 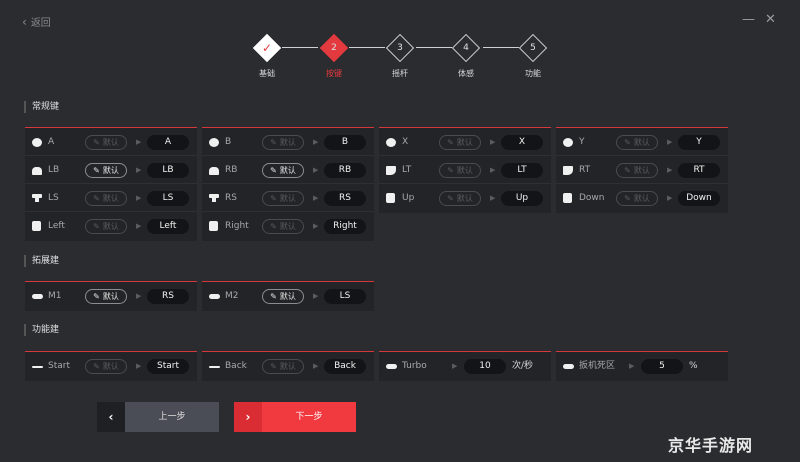 What do you see at coordinates (168, 170) in the screenshot?
I see `mapped-key-value: LB` at bounding box center [168, 170].